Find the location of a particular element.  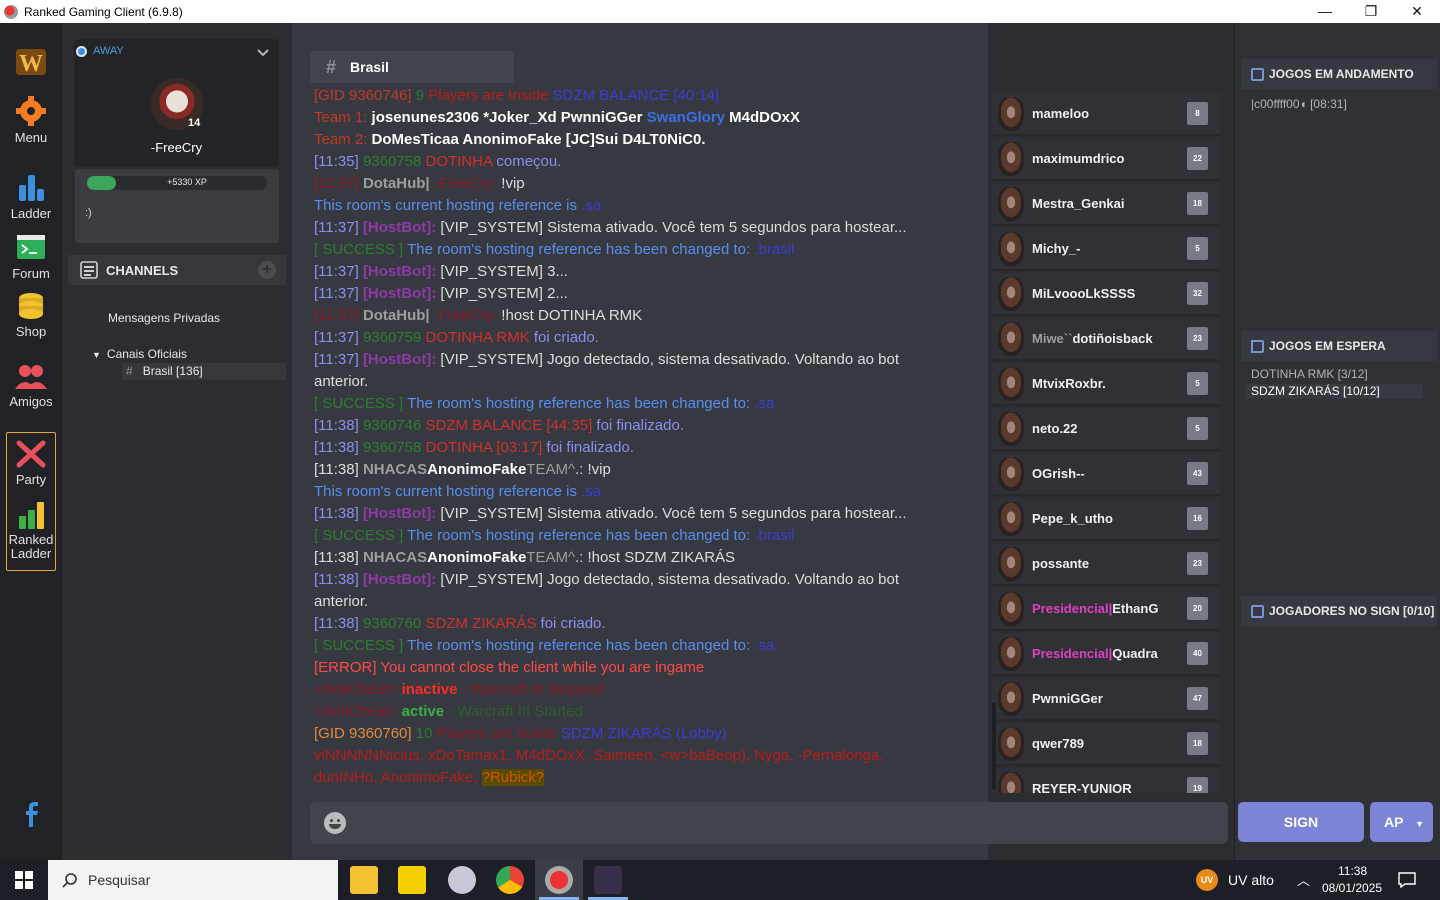

ranked-client-icon is located at coordinates (559, 880).